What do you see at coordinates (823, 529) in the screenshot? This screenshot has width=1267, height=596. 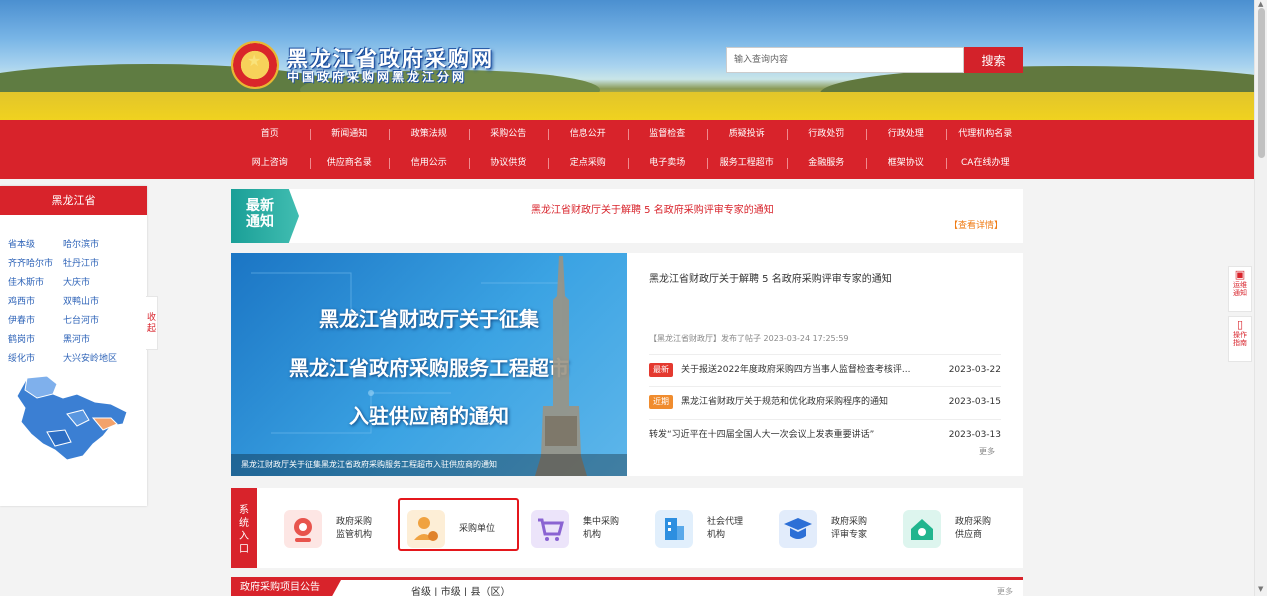 I see `entry-expert: 政府采购 评审专家` at bounding box center [823, 529].